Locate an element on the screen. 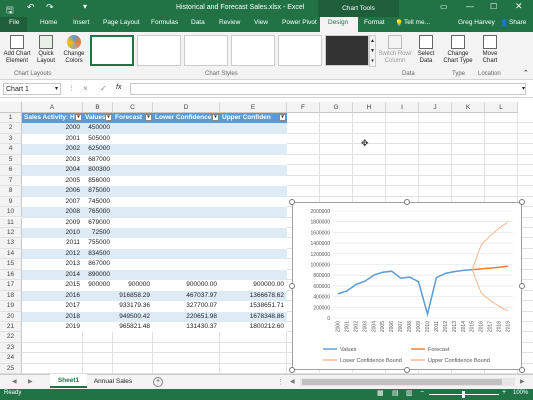 The image size is (533, 400). table-cell: 2016 is located at coordinates (52, 296).